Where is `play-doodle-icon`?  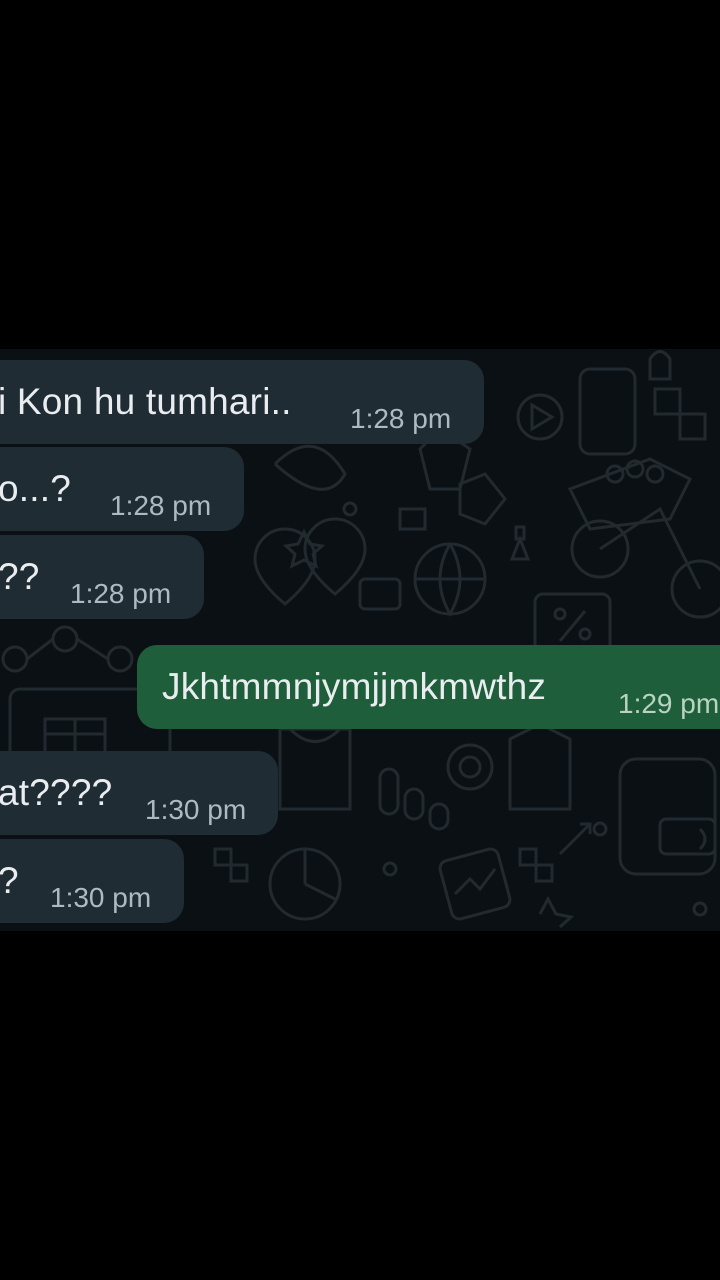 play-doodle-icon is located at coordinates (540, 417).